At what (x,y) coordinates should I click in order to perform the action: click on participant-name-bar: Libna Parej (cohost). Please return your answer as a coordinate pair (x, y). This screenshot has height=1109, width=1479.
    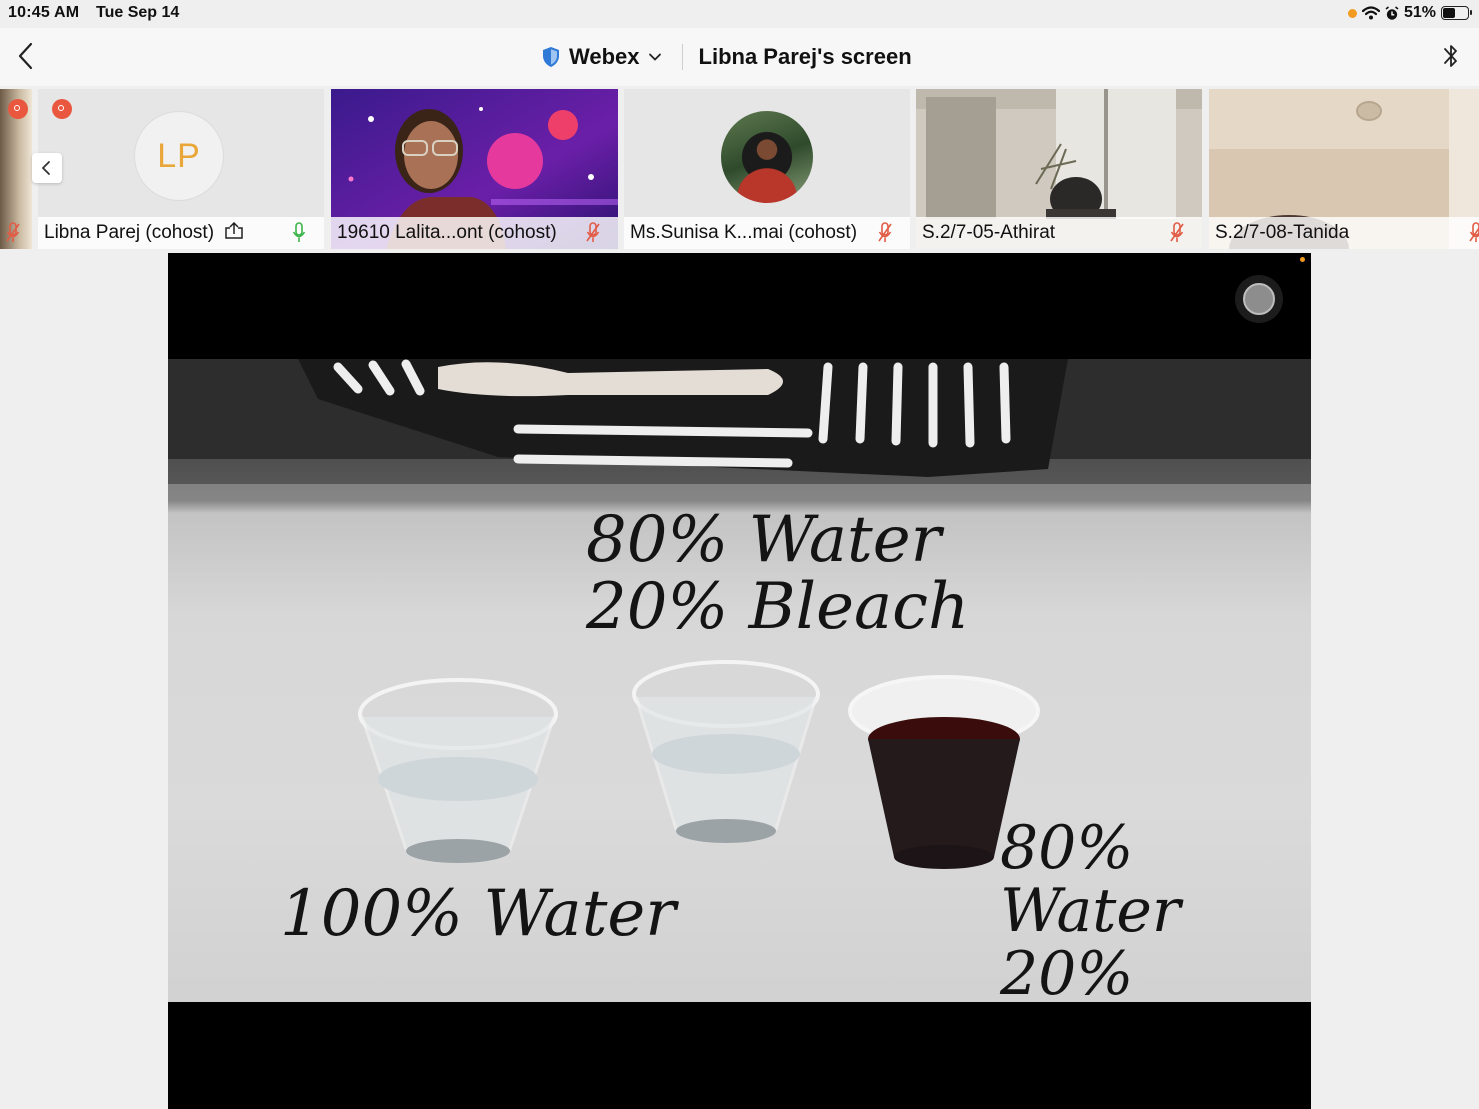
    Looking at the image, I should click on (181, 233).